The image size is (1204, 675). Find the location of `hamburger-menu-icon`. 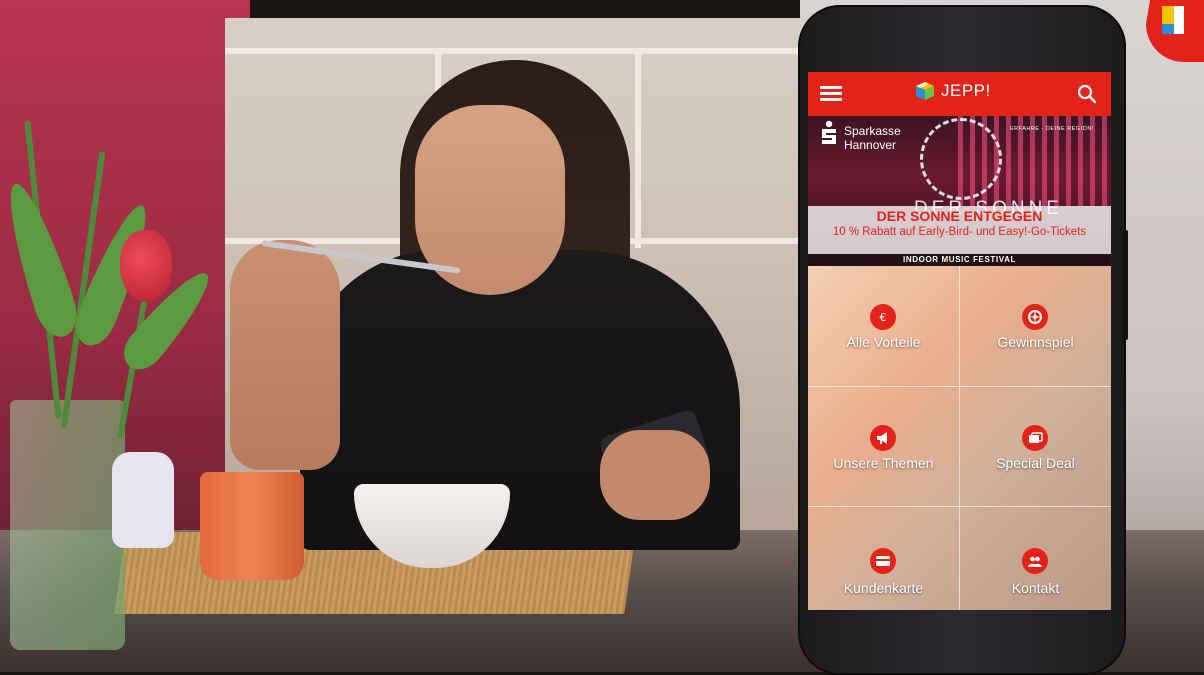

hamburger-menu-icon is located at coordinates (831, 94).